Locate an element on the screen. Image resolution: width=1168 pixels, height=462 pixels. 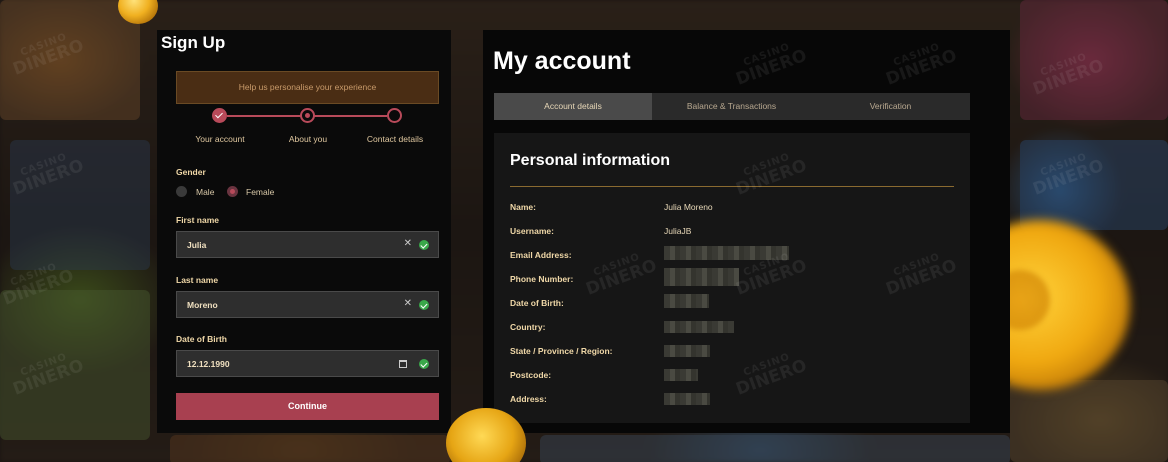
section-title: Personal information is located at coordinates (590, 160).